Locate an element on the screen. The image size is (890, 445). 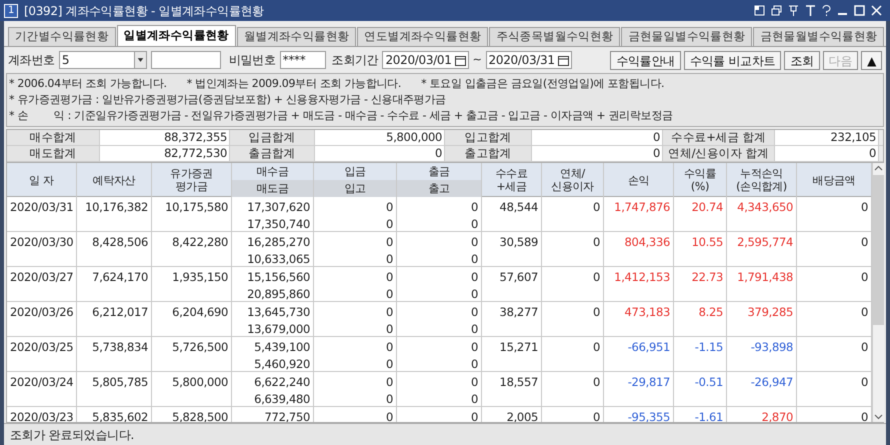
table-cell: 5,828,500 is located at coordinates (200, 415).